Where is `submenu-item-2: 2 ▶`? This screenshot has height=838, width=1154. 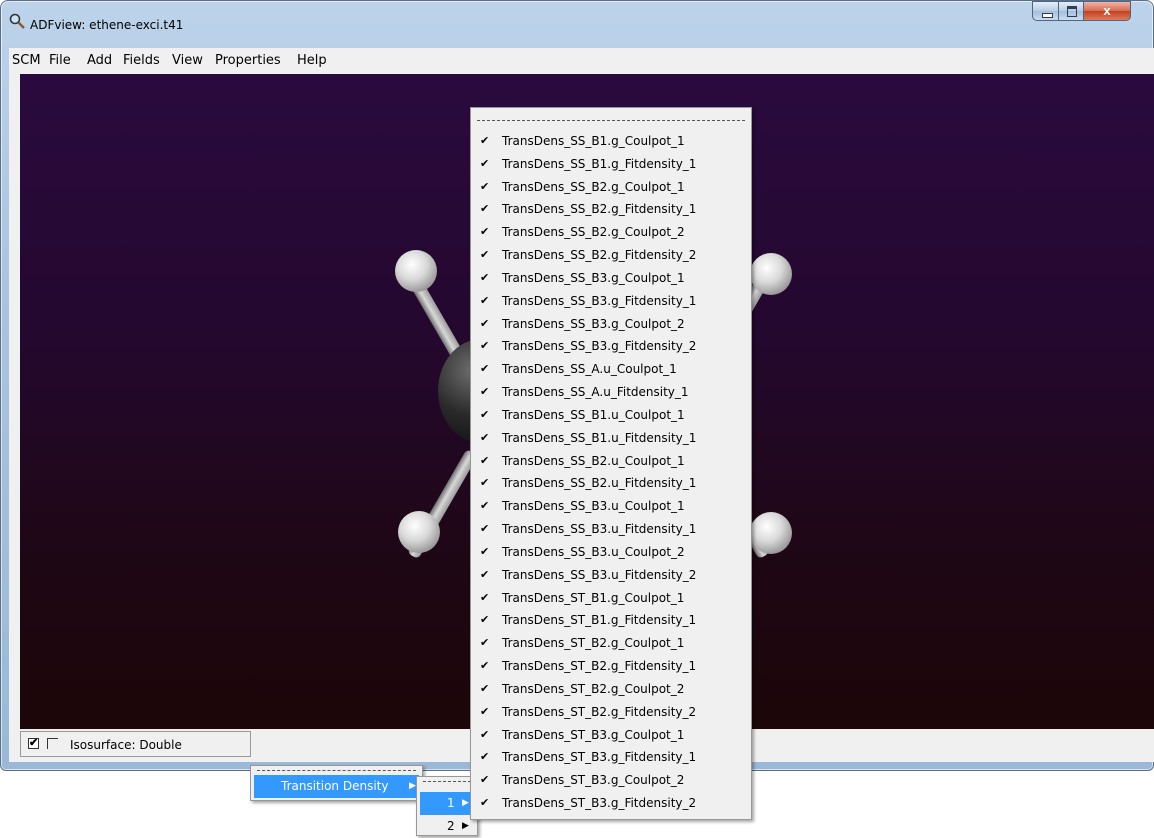 submenu-item-2: 2 ▶ is located at coordinates (447, 826).